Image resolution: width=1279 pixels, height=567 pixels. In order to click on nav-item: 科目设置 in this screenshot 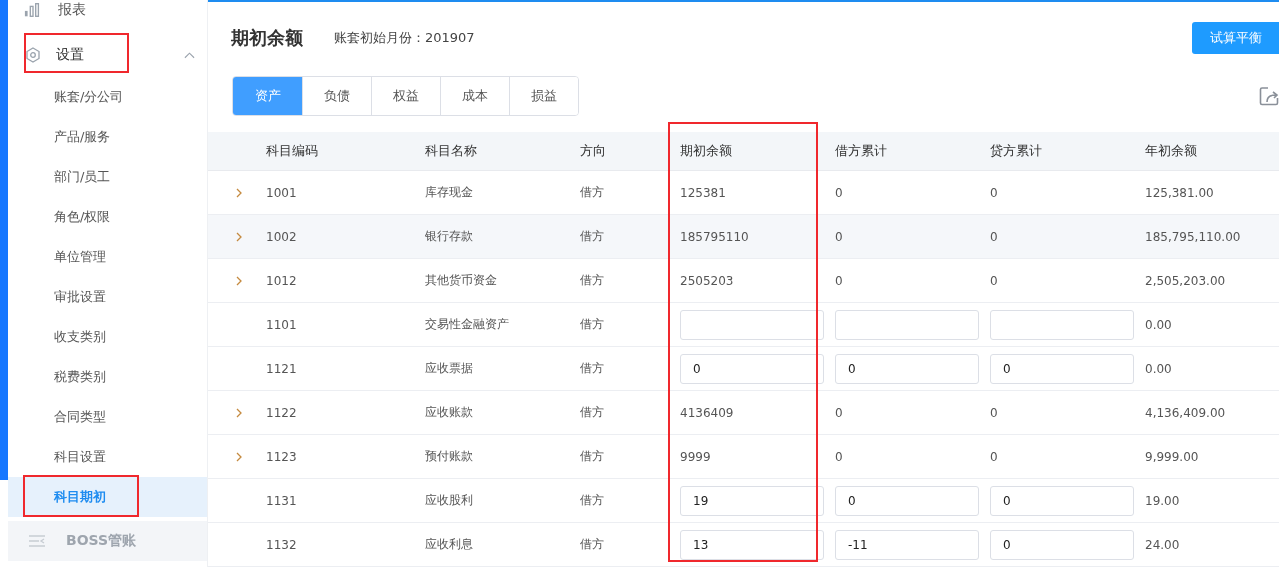, I will do `click(107, 457)`.